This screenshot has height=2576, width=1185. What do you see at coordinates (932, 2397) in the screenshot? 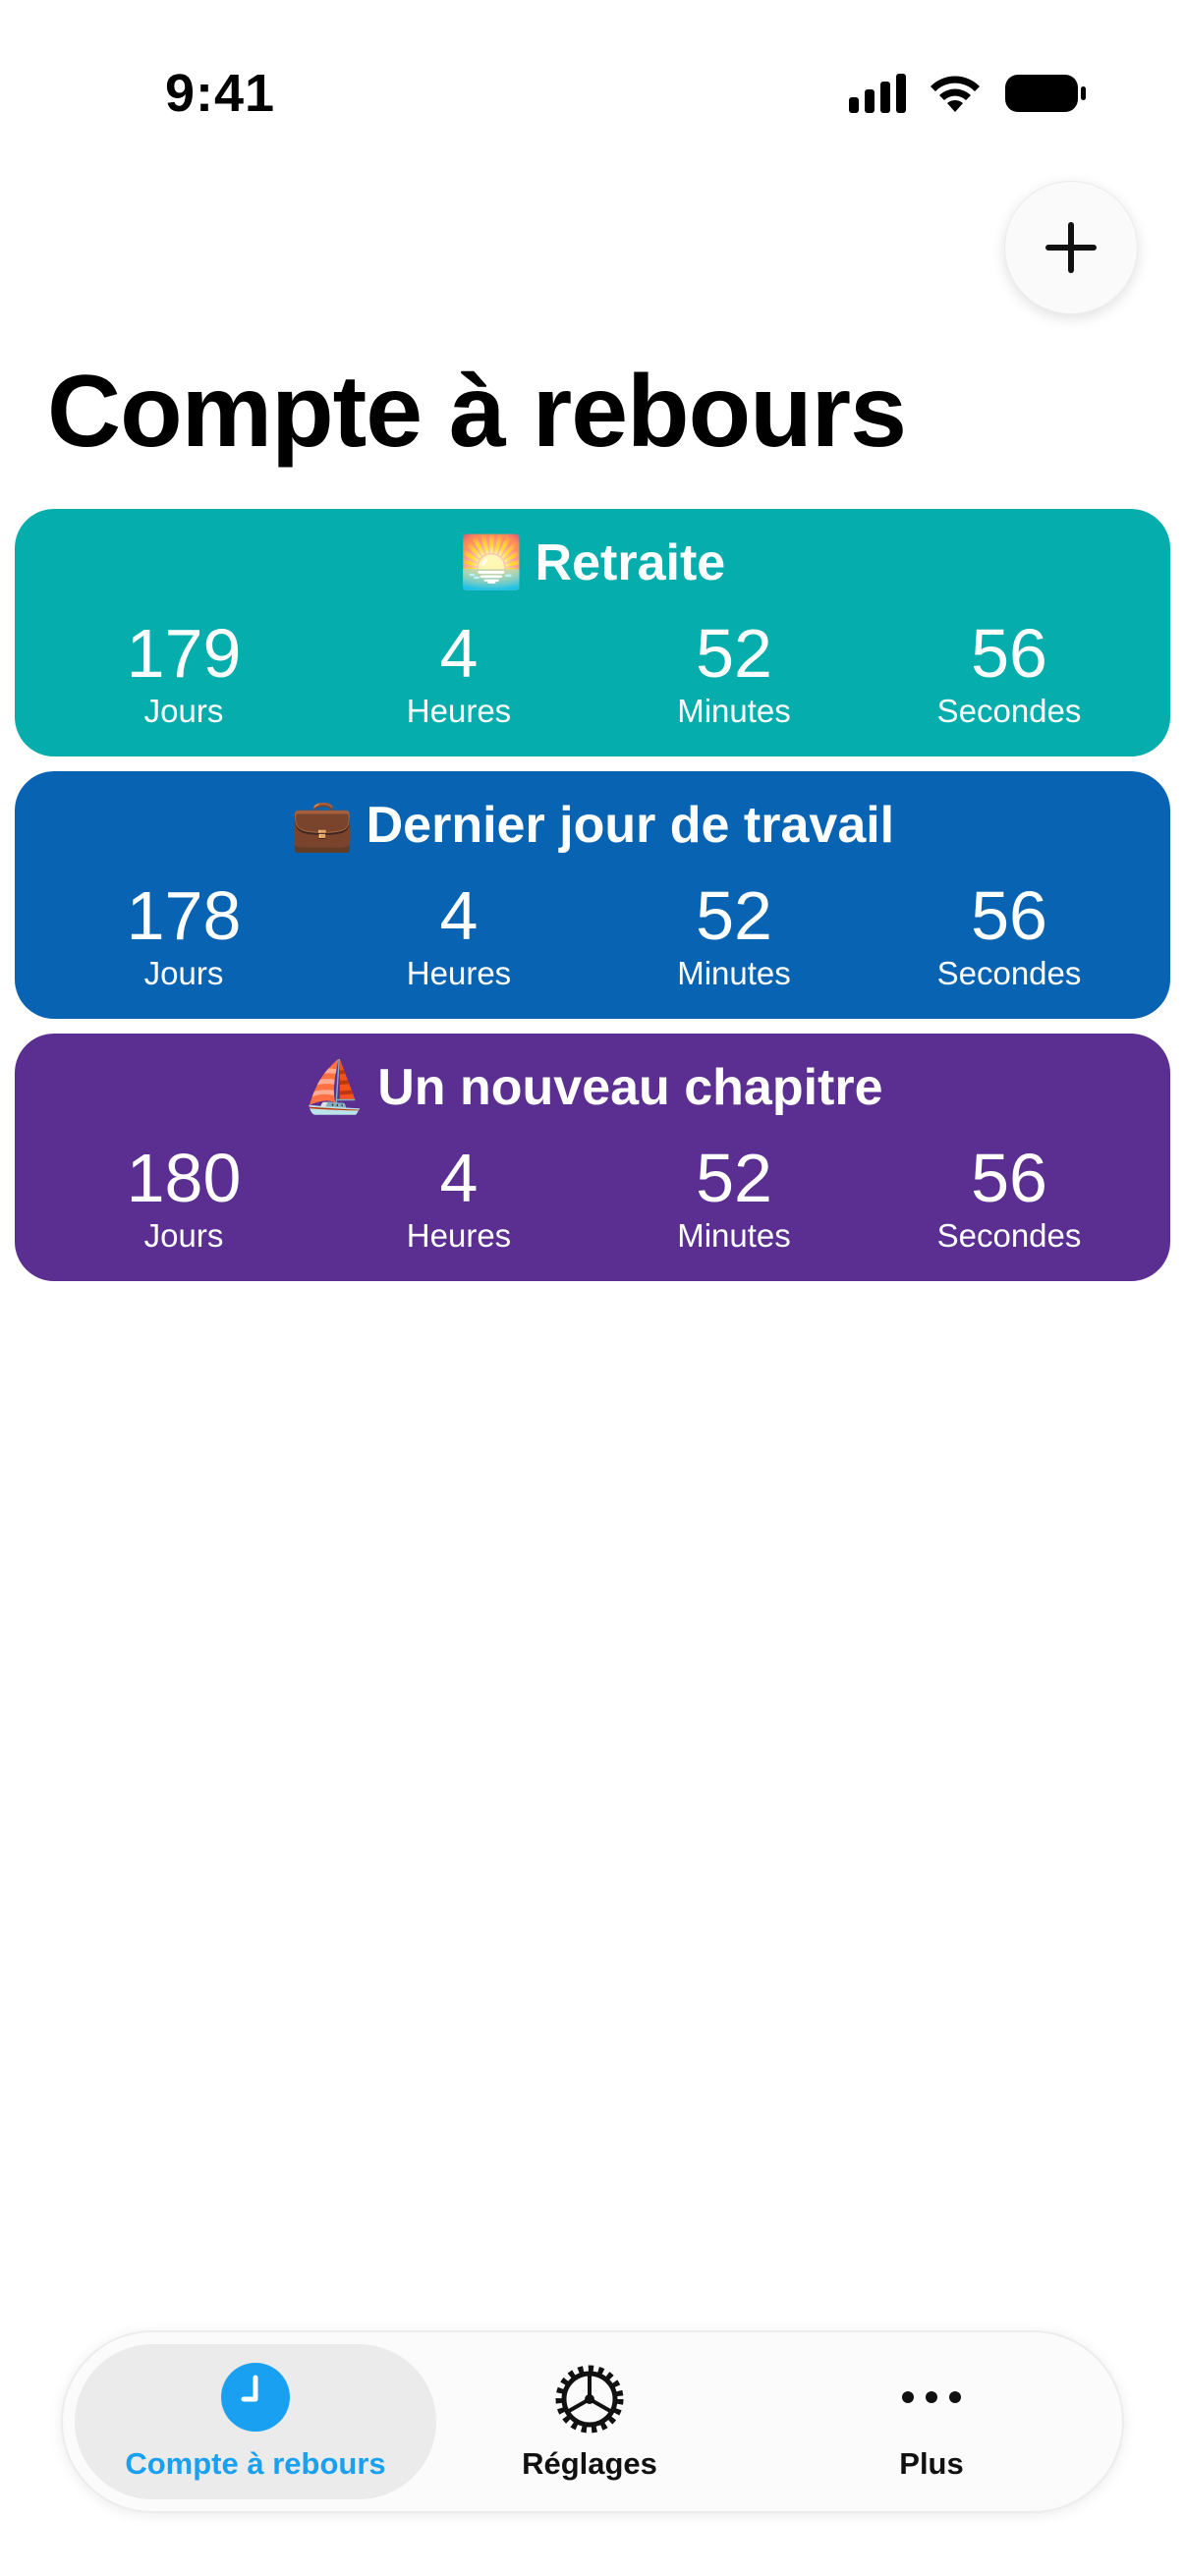
I see `more-icon` at bounding box center [932, 2397].